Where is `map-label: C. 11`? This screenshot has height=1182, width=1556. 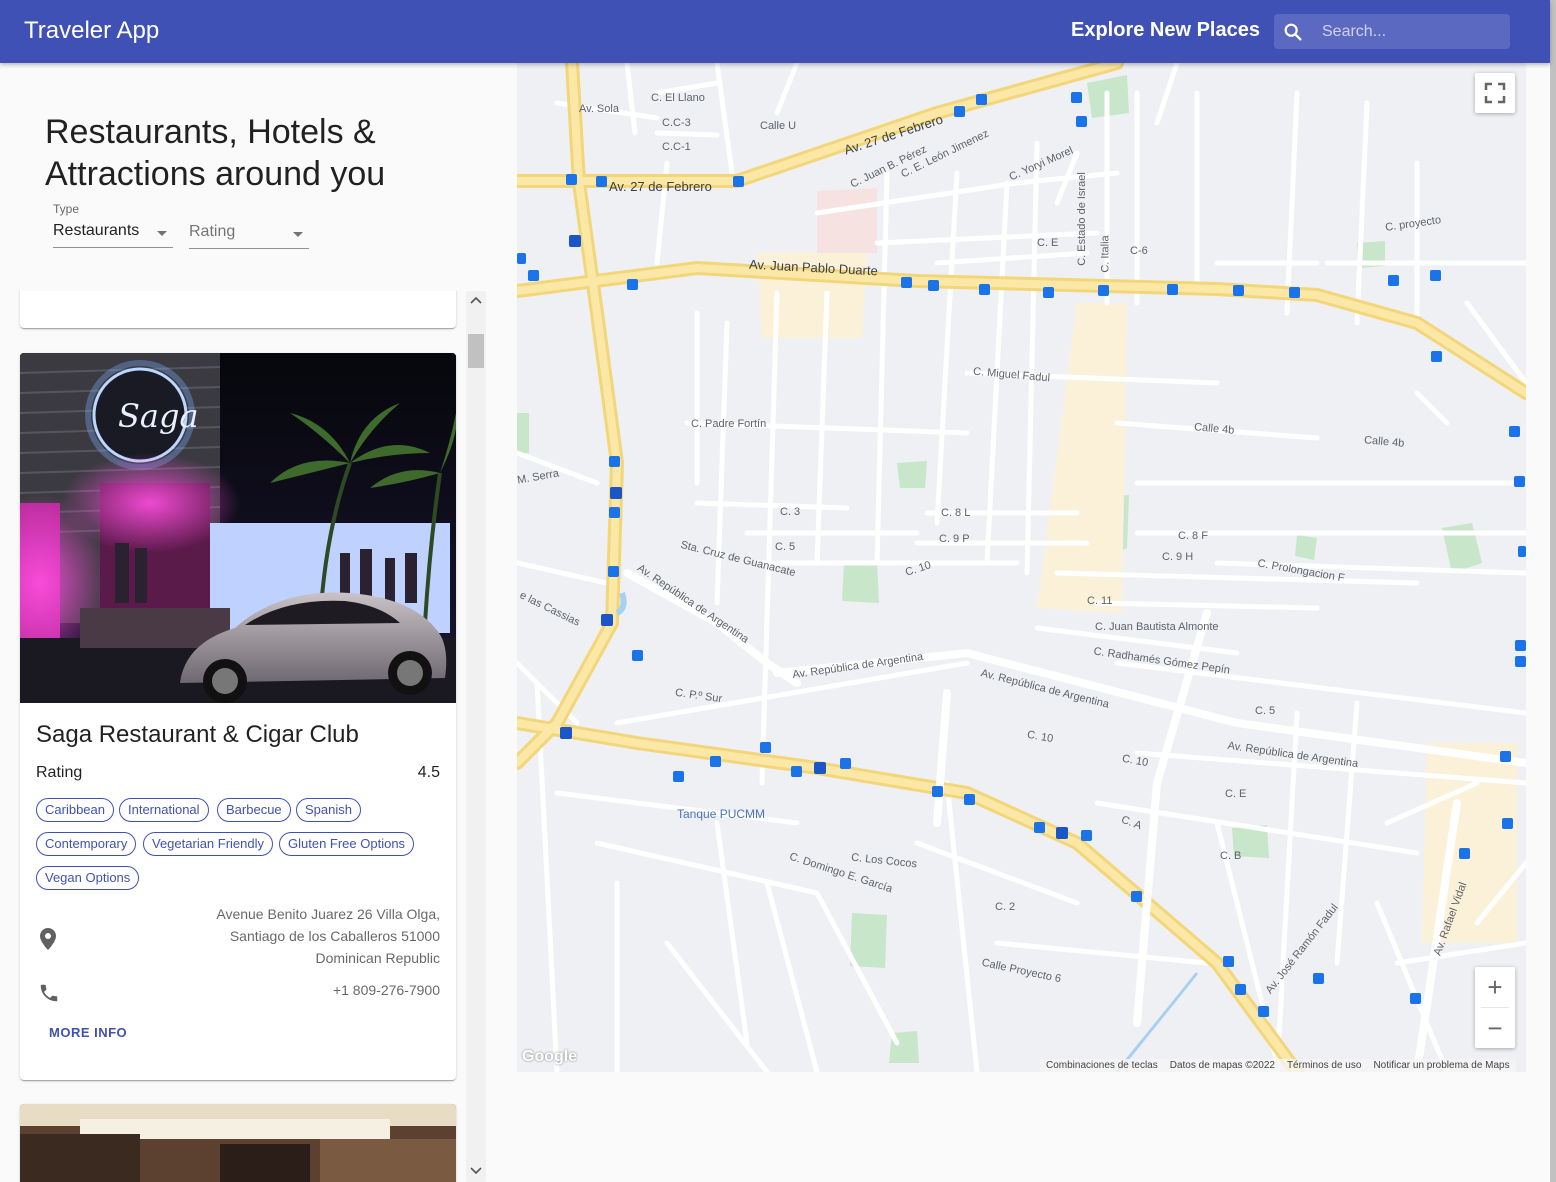
map-label: C. 11 is located at coordinates (1100, 601).